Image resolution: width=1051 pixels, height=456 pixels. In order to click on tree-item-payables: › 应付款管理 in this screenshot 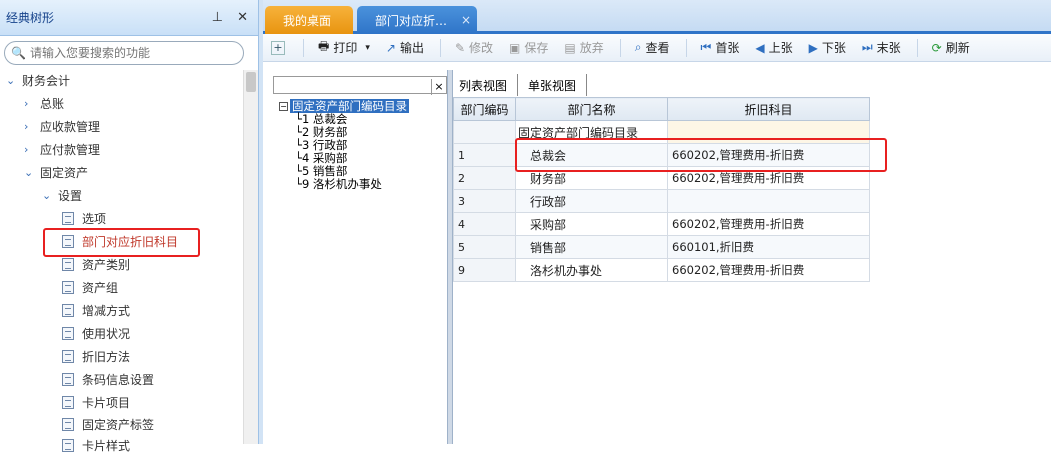, I will do `click(62, 149)`.